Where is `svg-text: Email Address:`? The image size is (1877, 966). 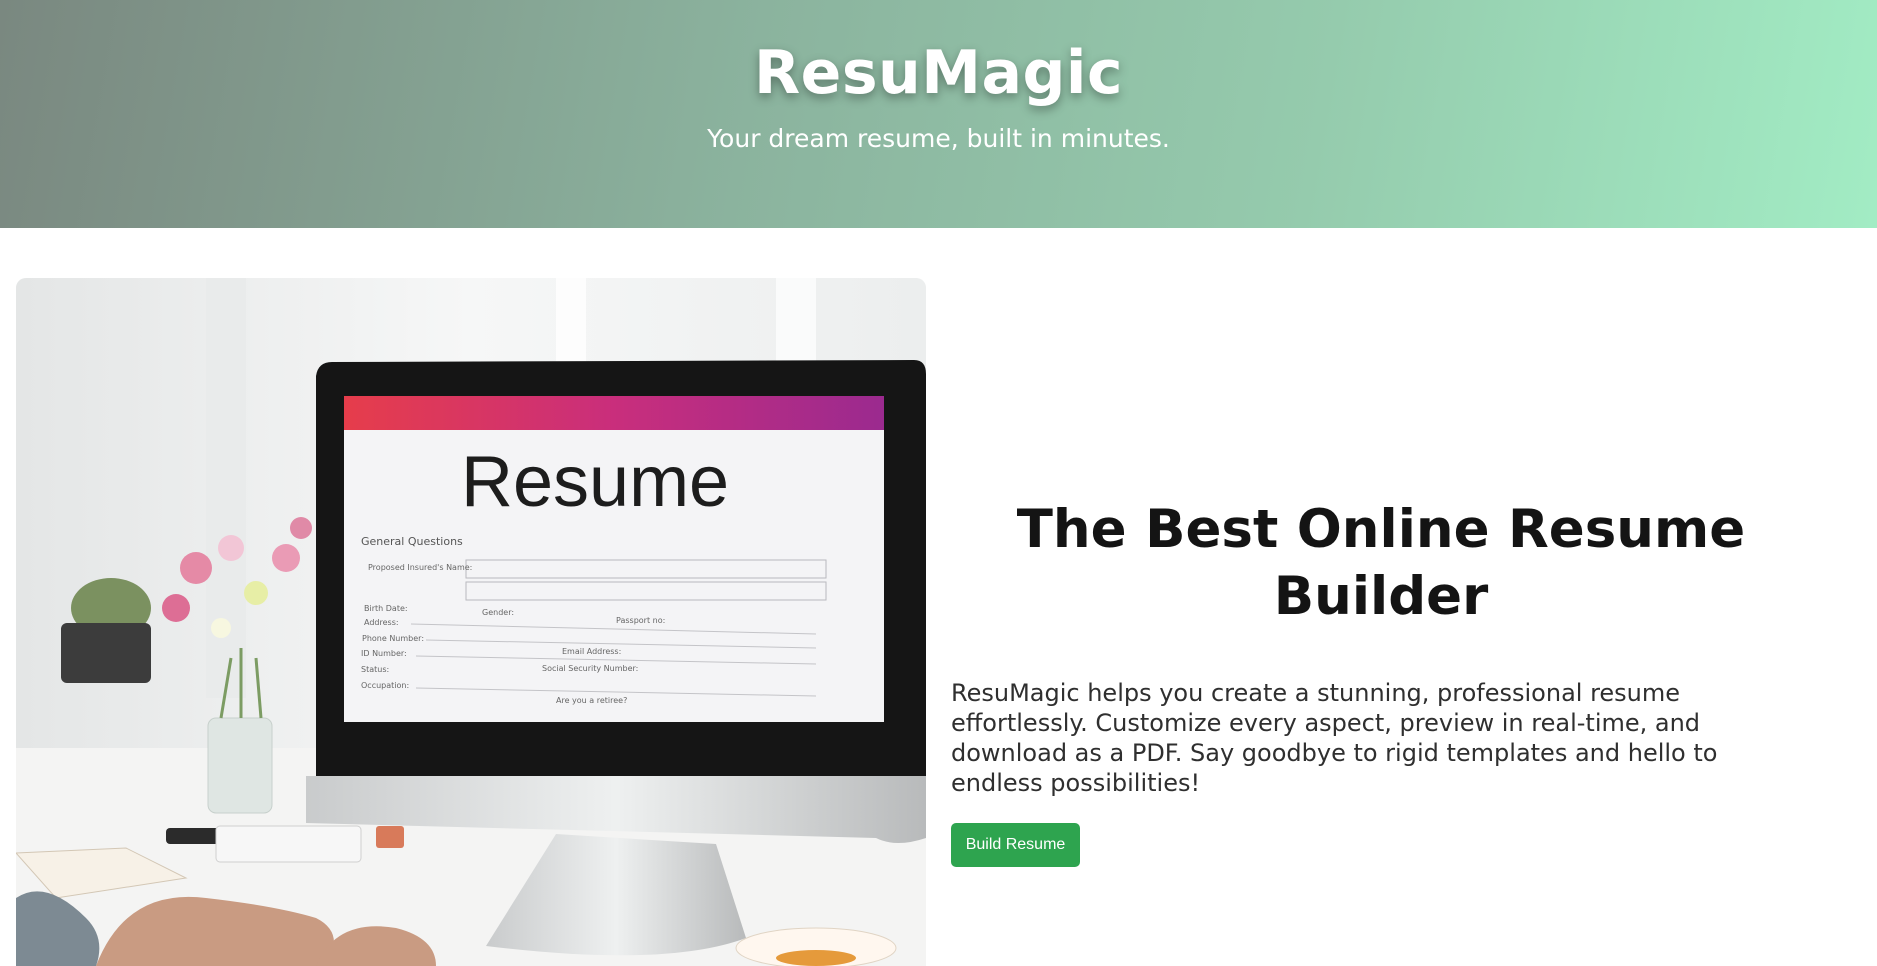
svg-text: Email Address: is located at coordinates (591, 651).